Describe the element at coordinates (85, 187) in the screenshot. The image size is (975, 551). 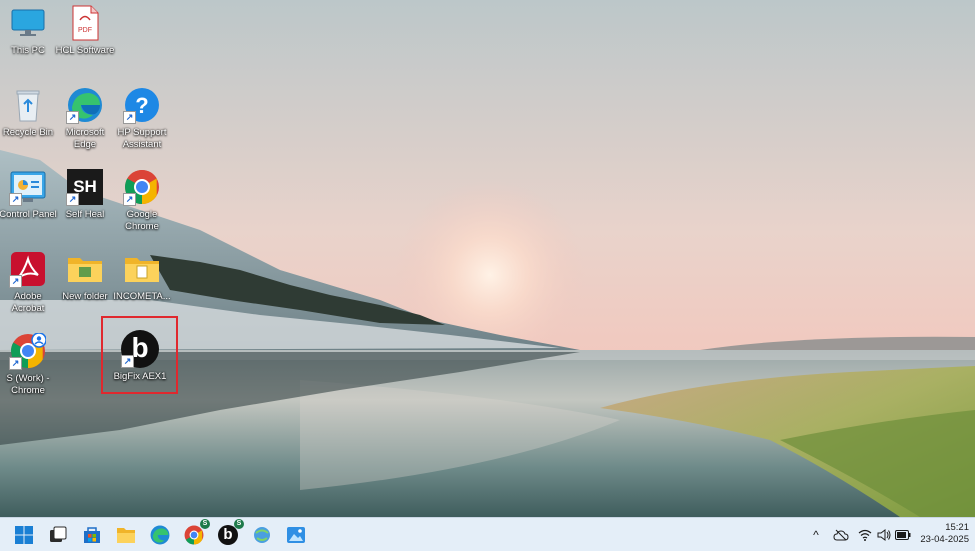
I see `self-heal-icon: SH ↗` at that location.